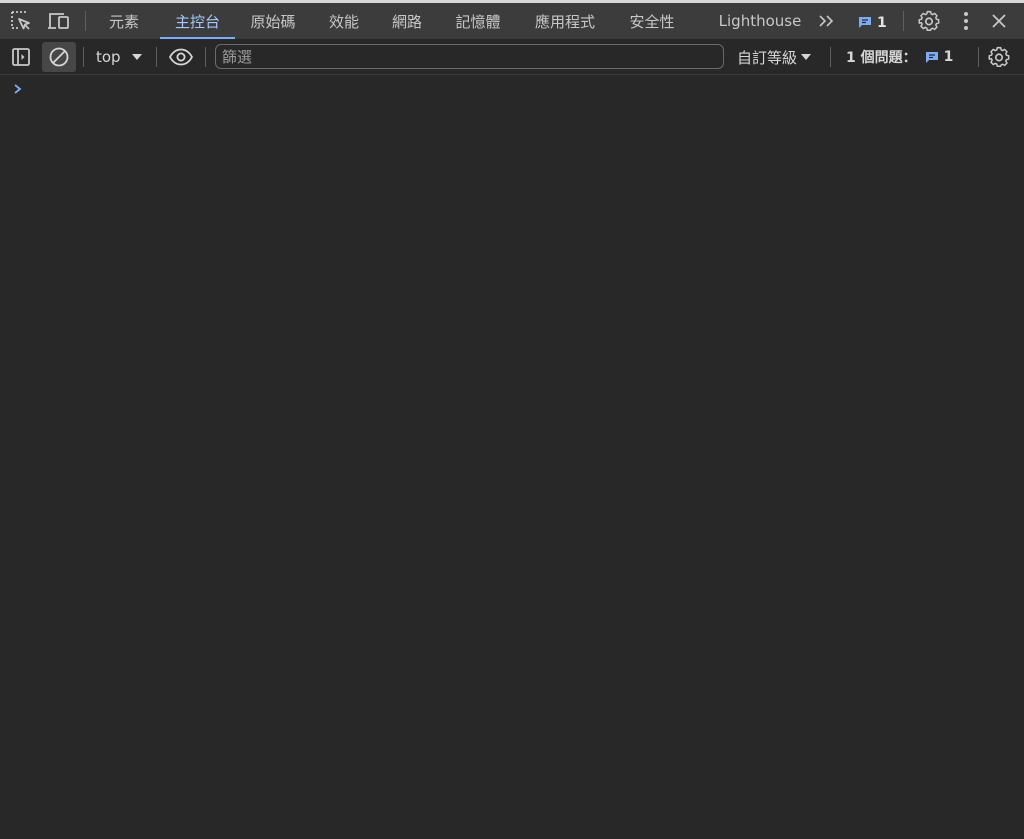  What do you see at coordinates (273, 21) in the screenshot?
I see `tab-sources: 原始碼` at bounding box center [273, 21].